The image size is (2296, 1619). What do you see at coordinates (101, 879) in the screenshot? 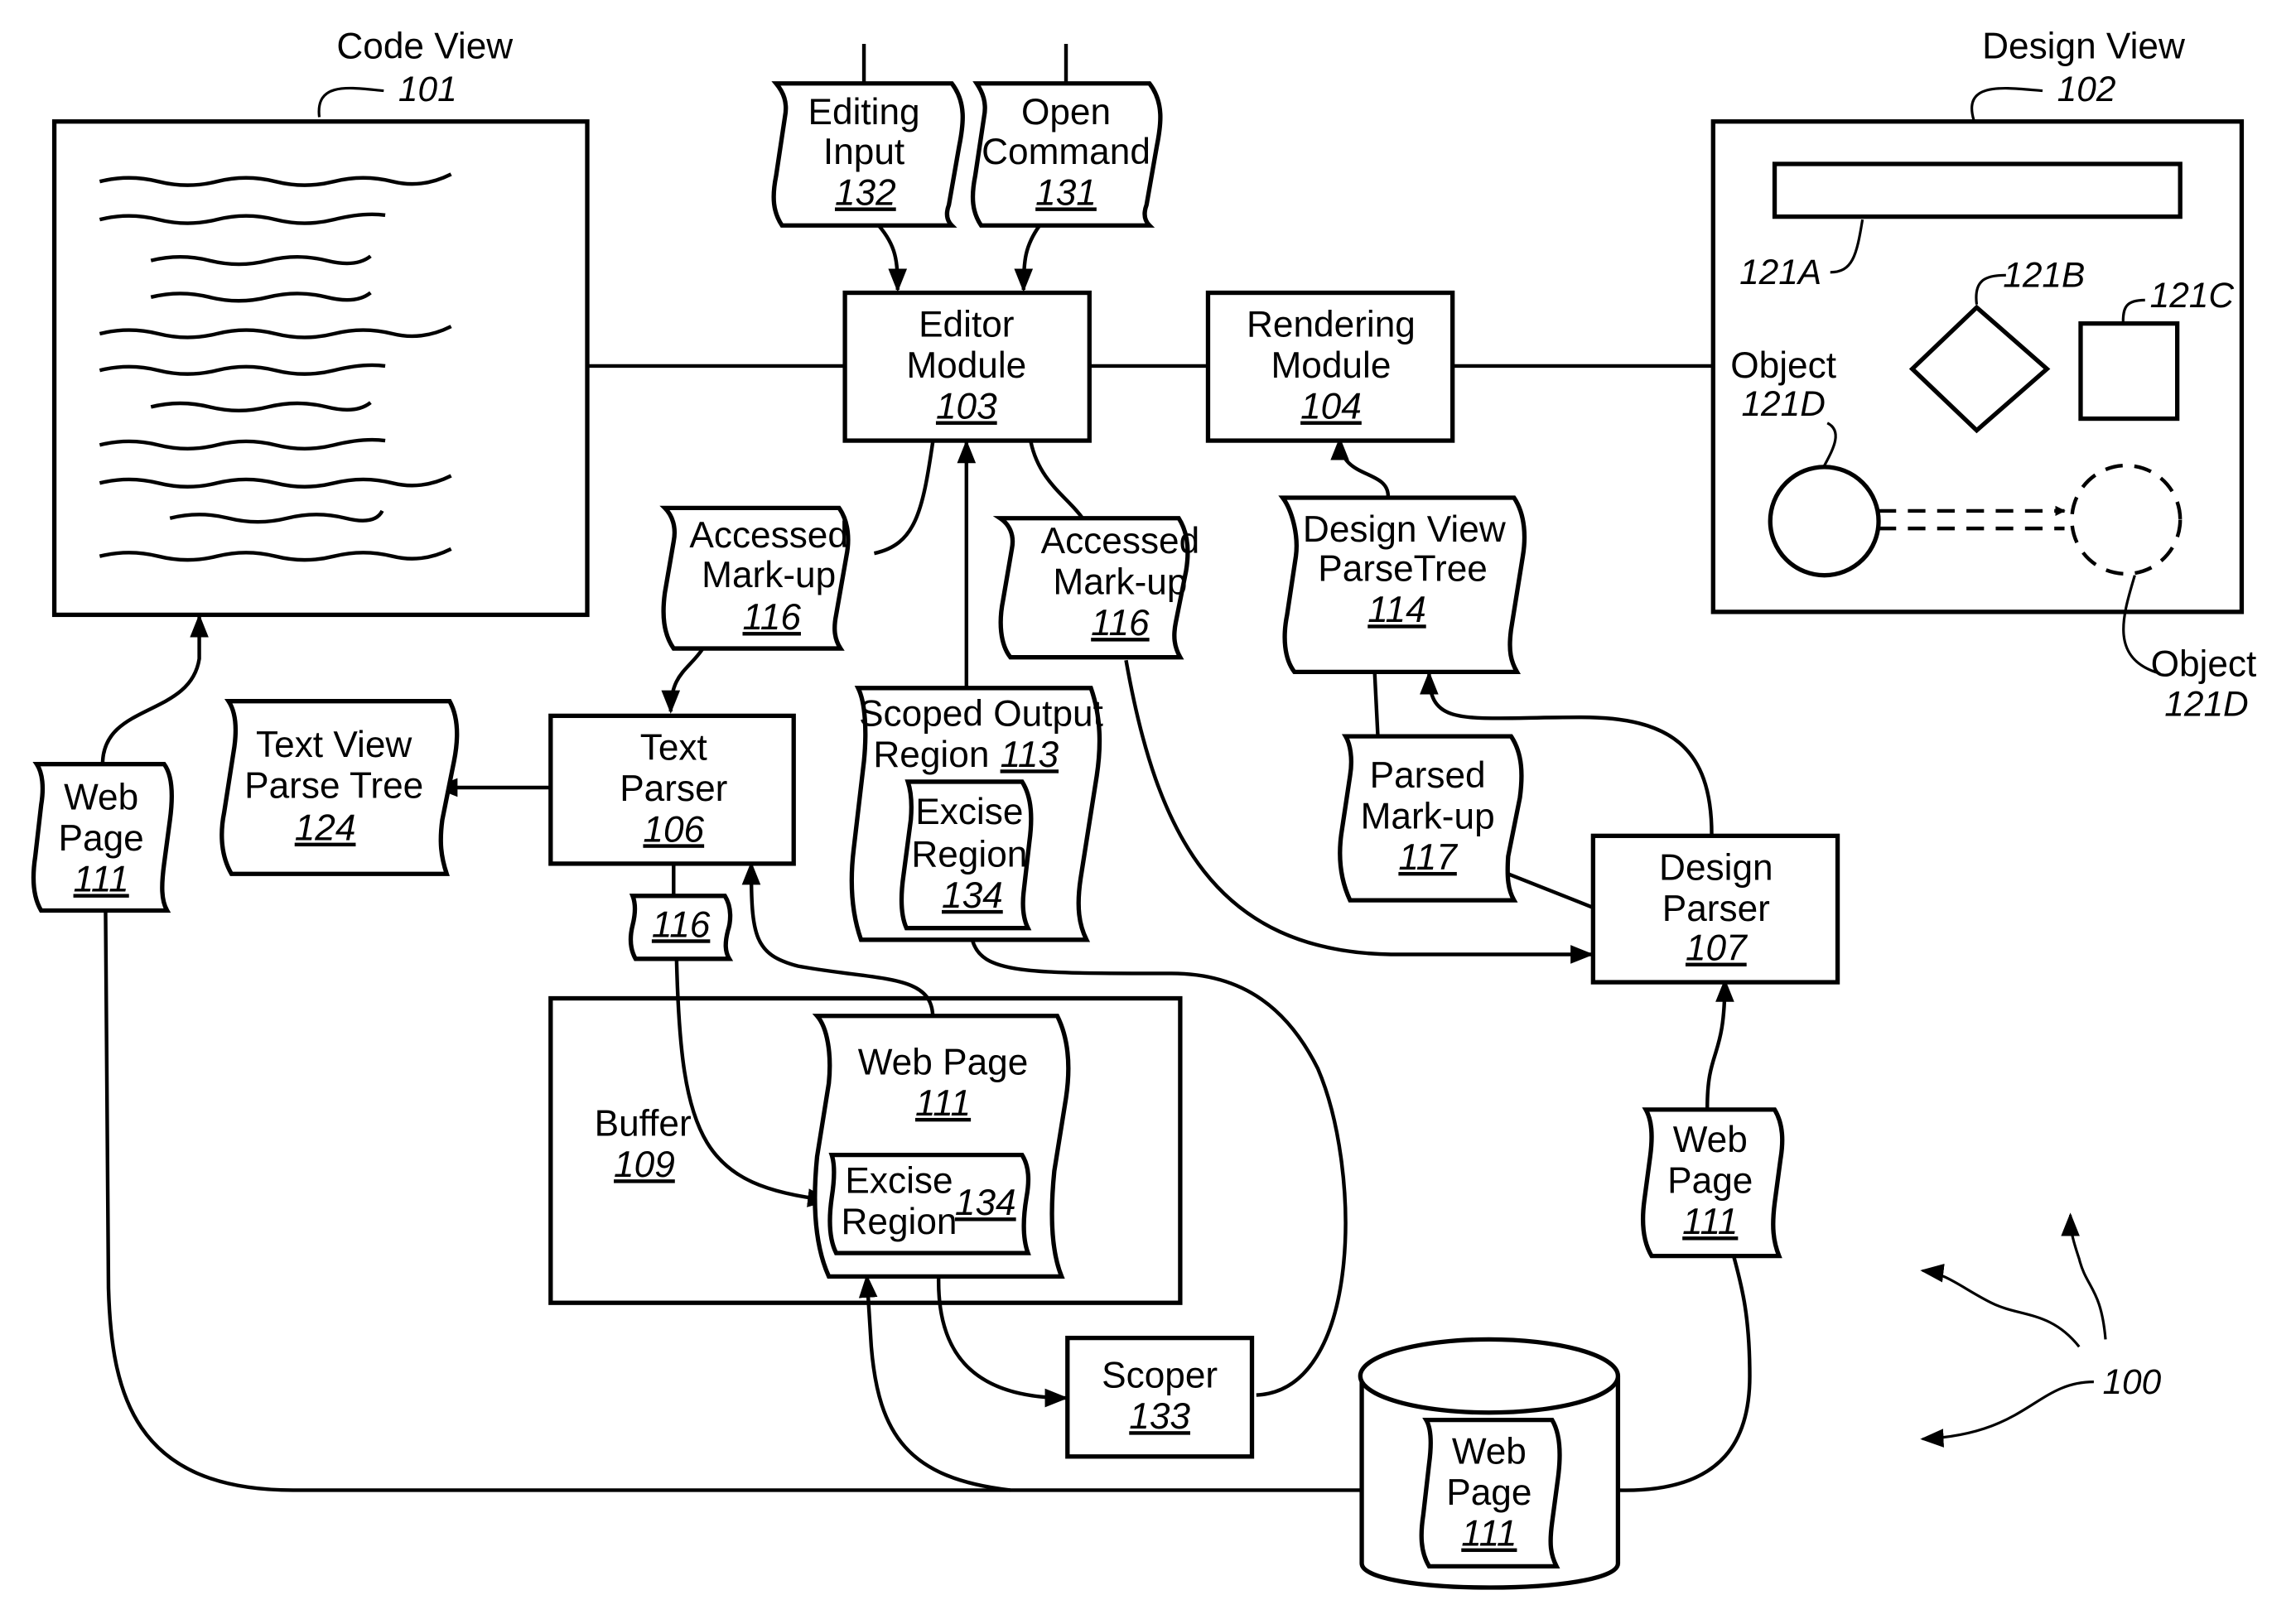
I see `web-page-left-ref: 111` at bounding box center [101, 879].